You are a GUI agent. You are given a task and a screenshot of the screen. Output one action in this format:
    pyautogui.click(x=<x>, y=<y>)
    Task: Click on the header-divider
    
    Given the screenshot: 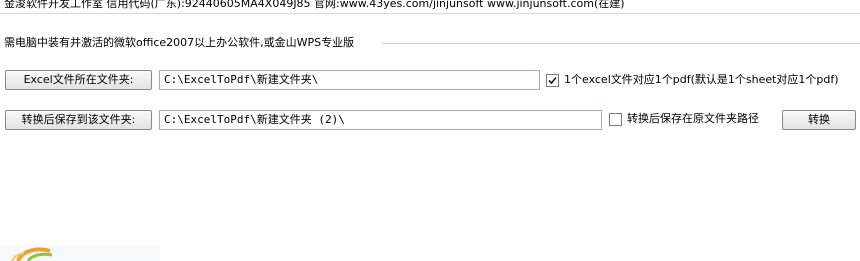 What is the action you would take?
    pyautogui.click(x=430, y=13)
    